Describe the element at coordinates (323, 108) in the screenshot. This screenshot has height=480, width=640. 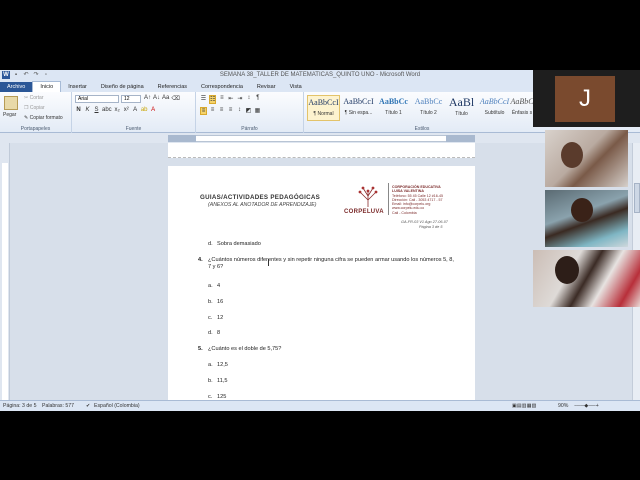
I see `style-normal: AaBbCcI ¶ Normal` at that location.